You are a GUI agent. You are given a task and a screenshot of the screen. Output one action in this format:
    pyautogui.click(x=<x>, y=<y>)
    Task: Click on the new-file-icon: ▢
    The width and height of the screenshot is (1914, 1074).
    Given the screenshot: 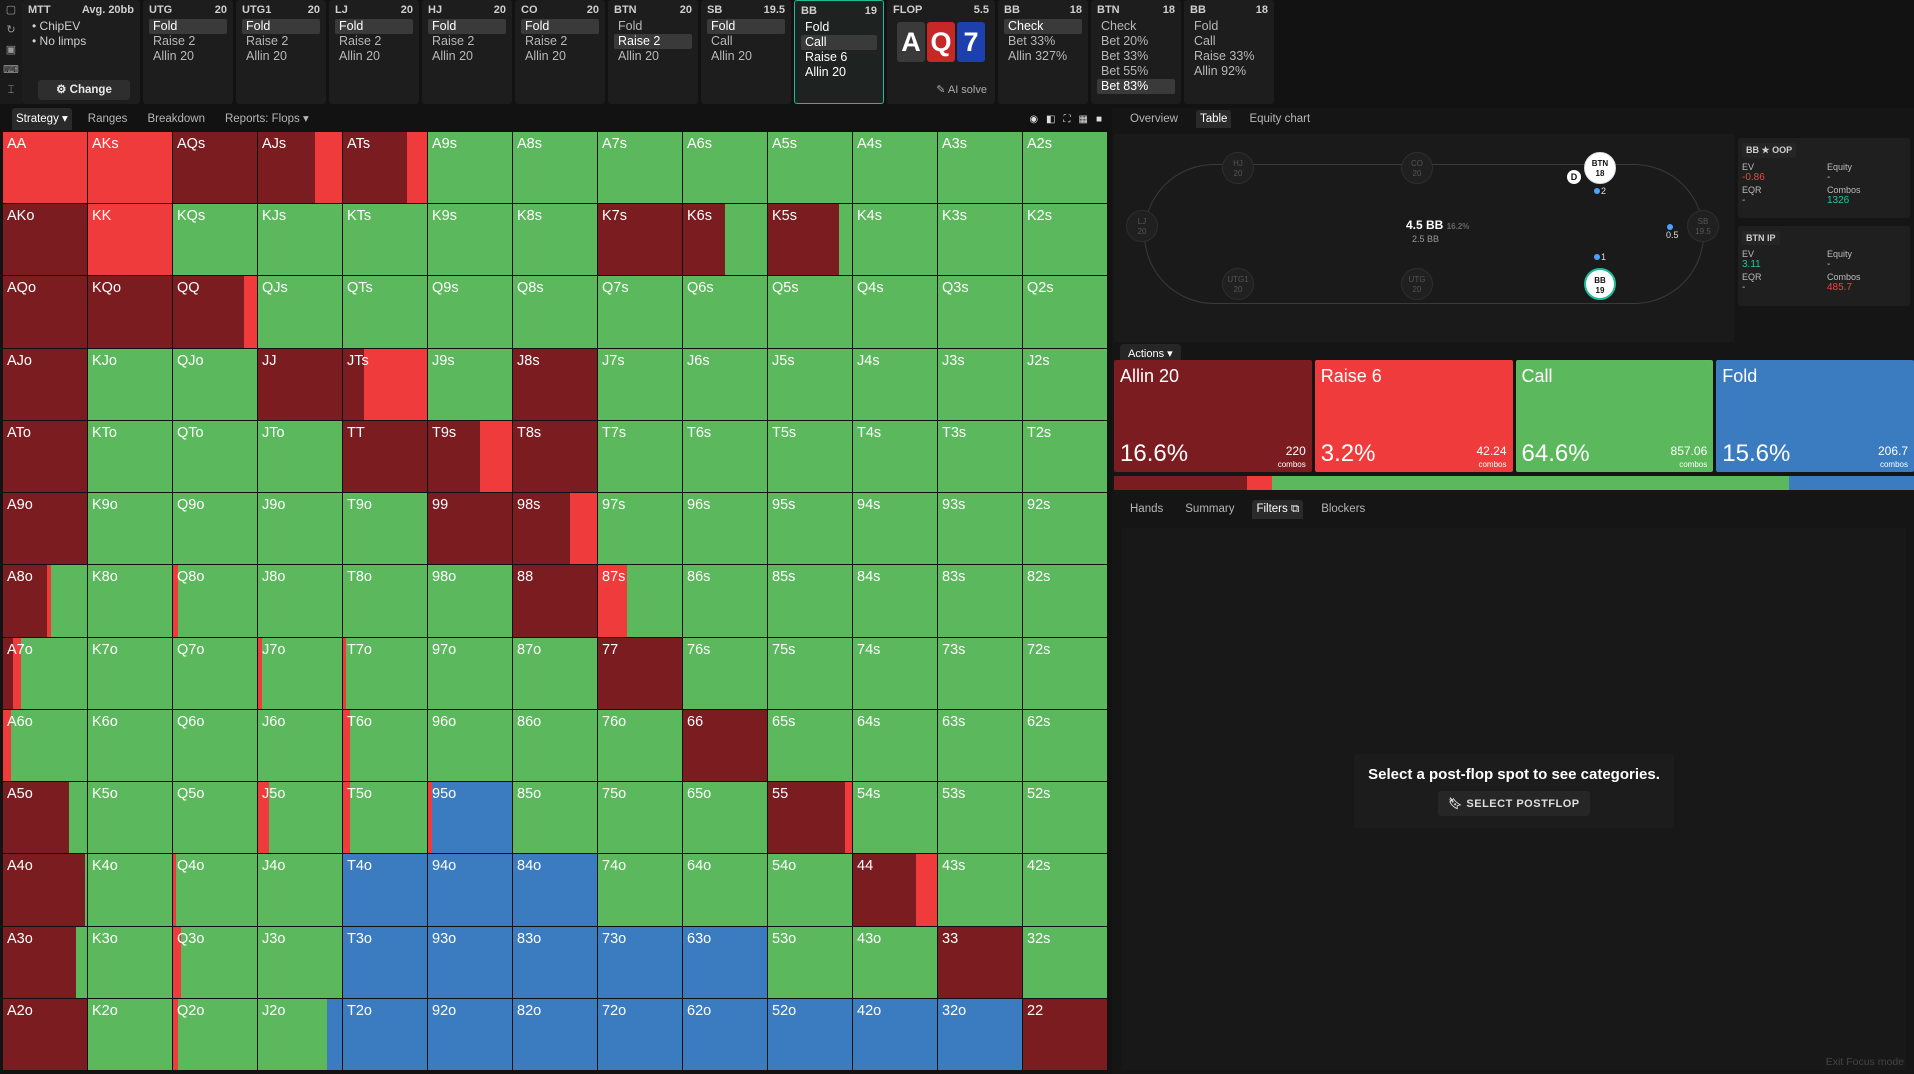 What is the action you would take?
    pyautogui.click(x=11, y=10)
    